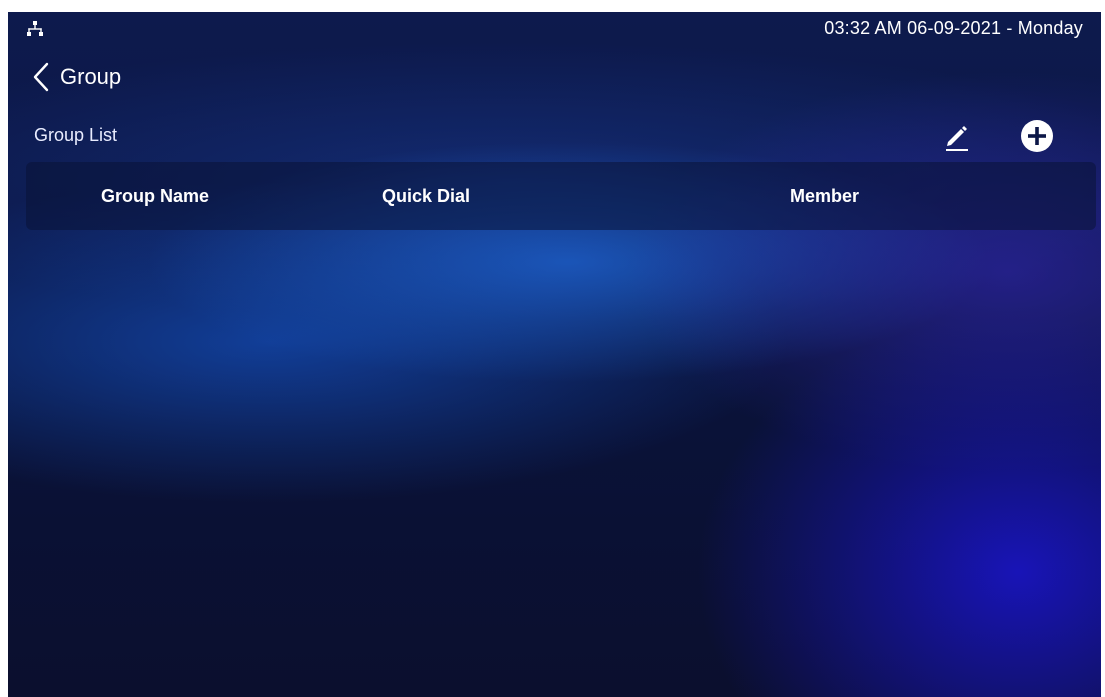  Describe the element at coordinates (35, 28) in the screenshot. I see `network-tree-icon` at that location.